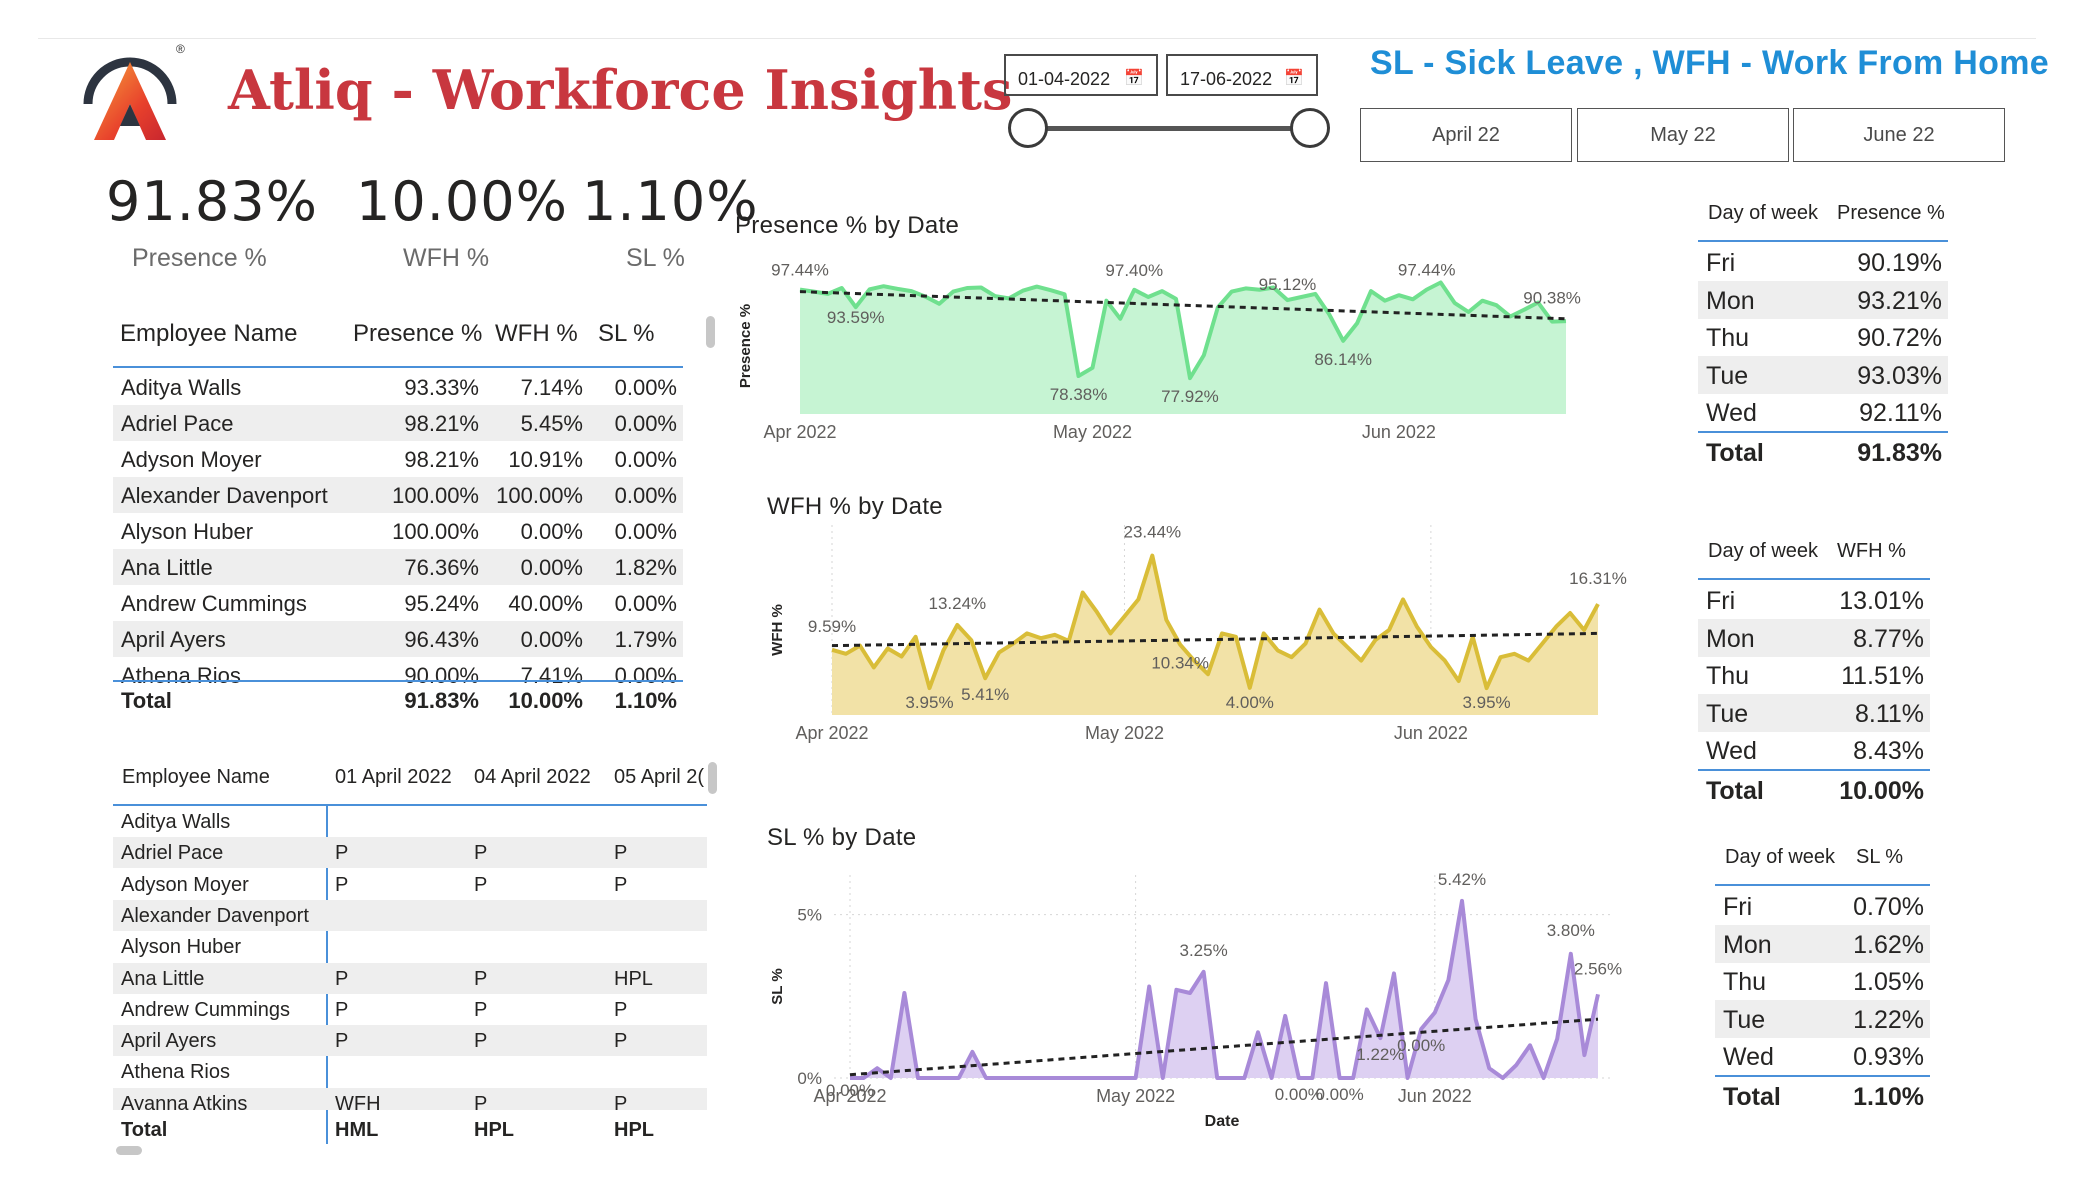  Describe the element at coordinates (1814, 600) in the screenshot. I see `table-row: Fri 13.01%` at that location.